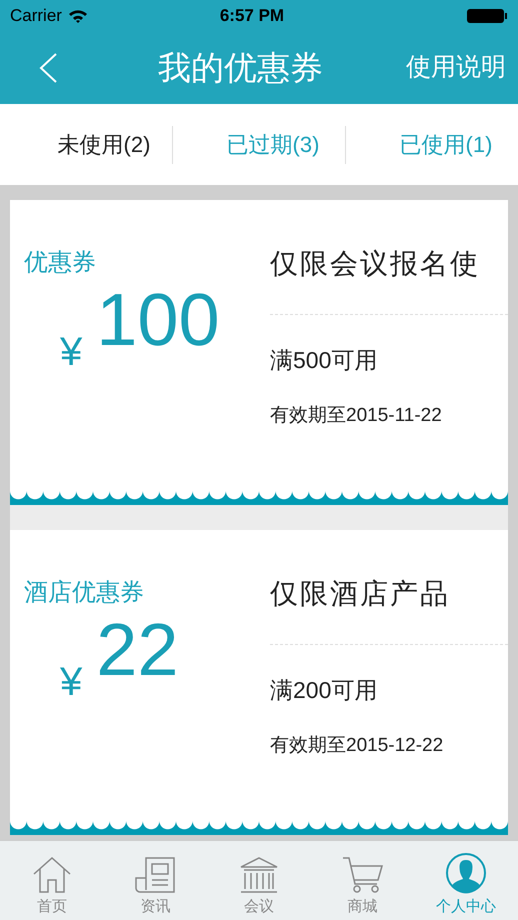 This screenshot has height=920, width=518. I want to click on coupon-name: 优惠券, so click(60, 263).